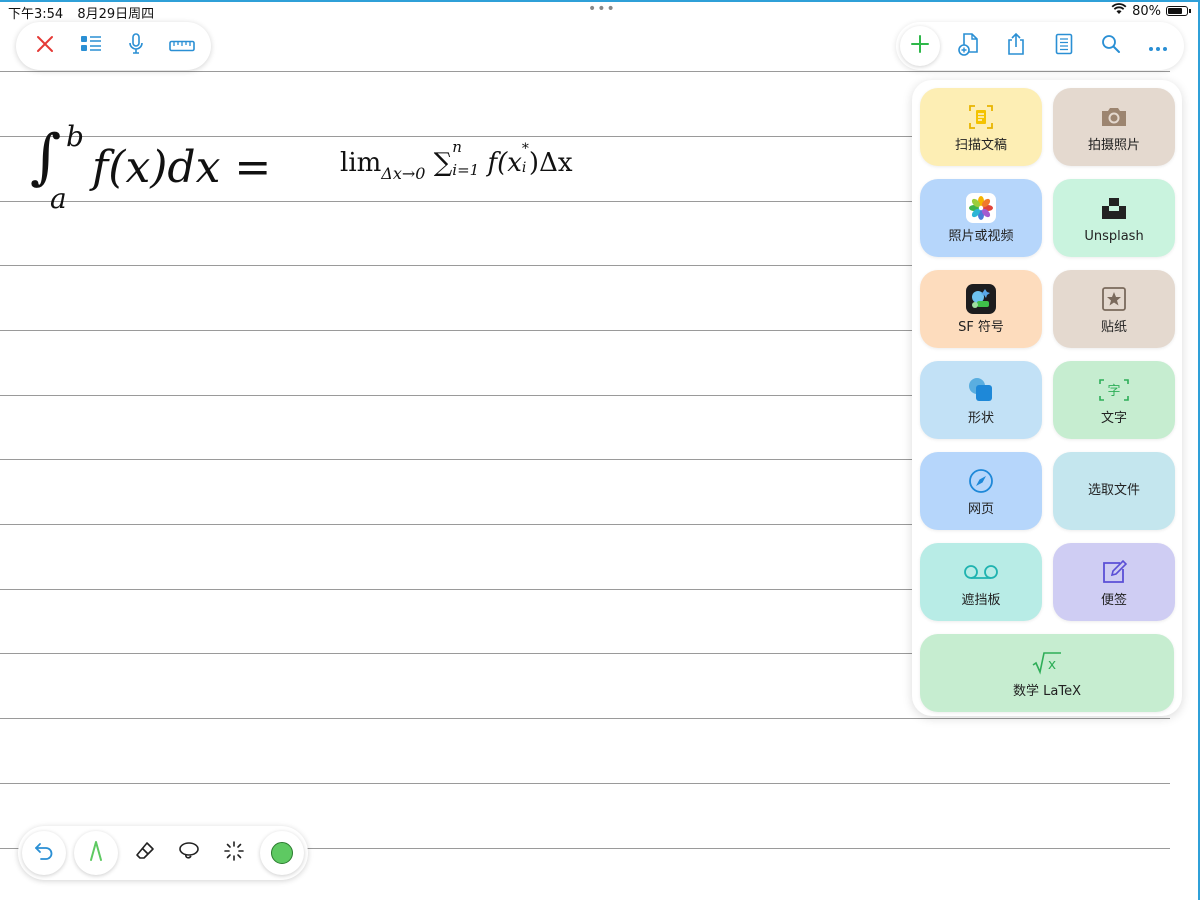  I want to click on ruler-button, so click(182, 46).